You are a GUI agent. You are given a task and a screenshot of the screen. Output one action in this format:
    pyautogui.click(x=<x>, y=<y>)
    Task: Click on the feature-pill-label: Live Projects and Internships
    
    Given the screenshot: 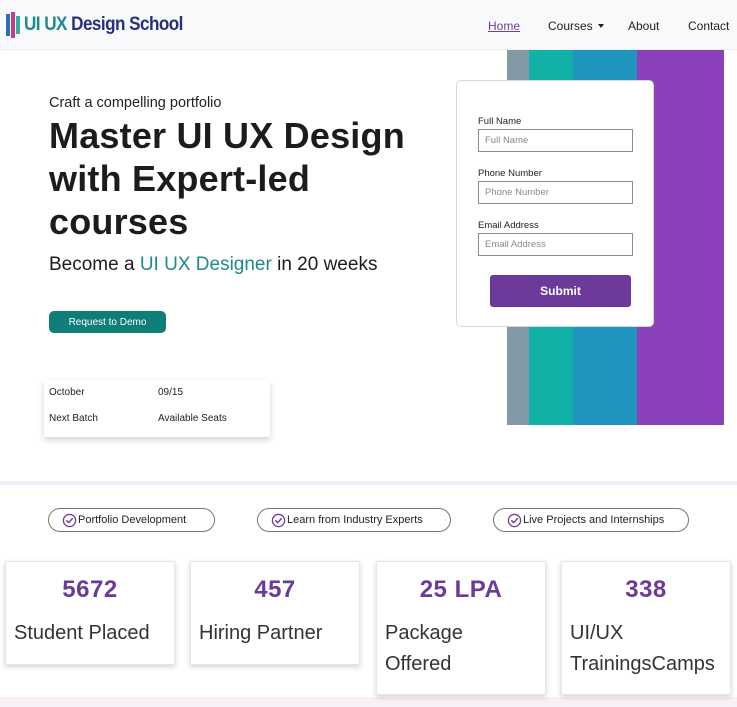 What is the action you would take?
    pyautogui.click(x=594, y=520)
    